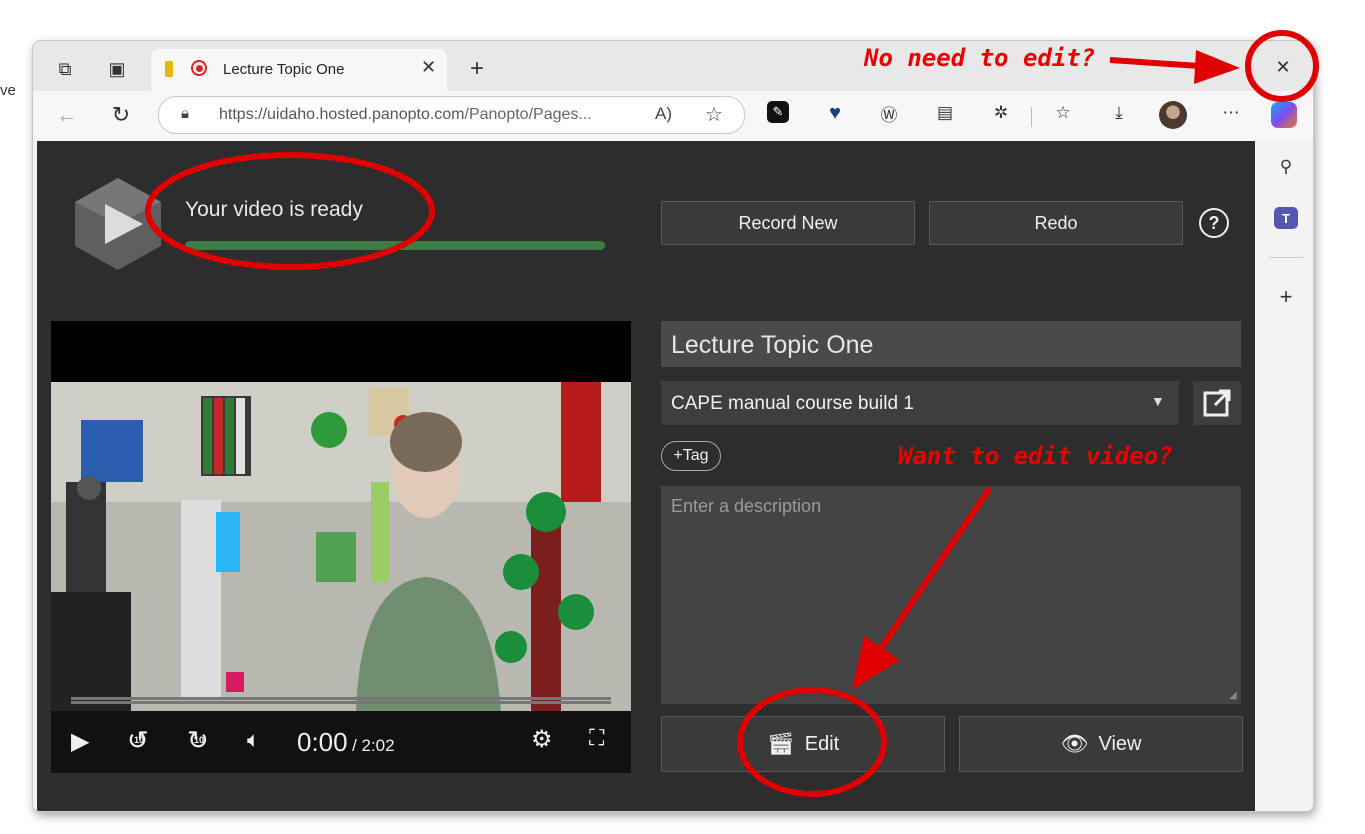  What do you see at coordinates (1282, 66) in the screenshot?
I see `highlight-close-circle` at bounding box center [1282, 66].